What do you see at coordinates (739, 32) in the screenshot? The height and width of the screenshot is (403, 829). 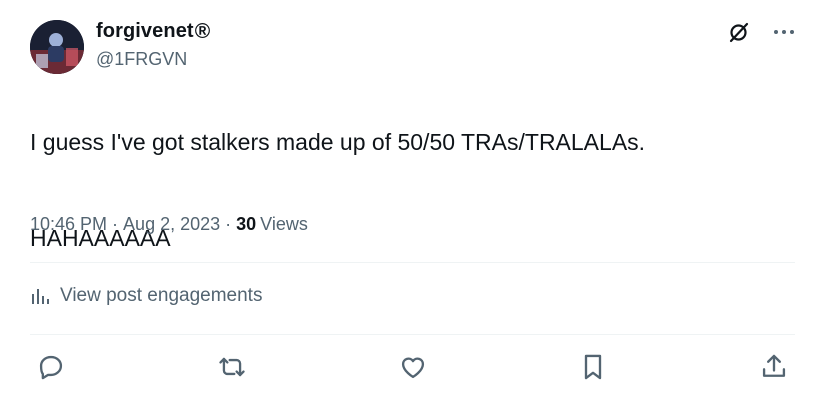 I see `grok-icon` at bounding box center [739, 32].